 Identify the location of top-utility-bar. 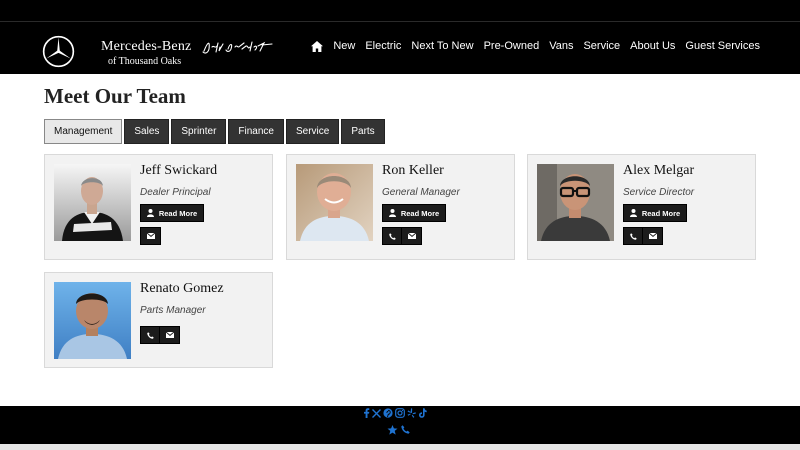
(400, 11).